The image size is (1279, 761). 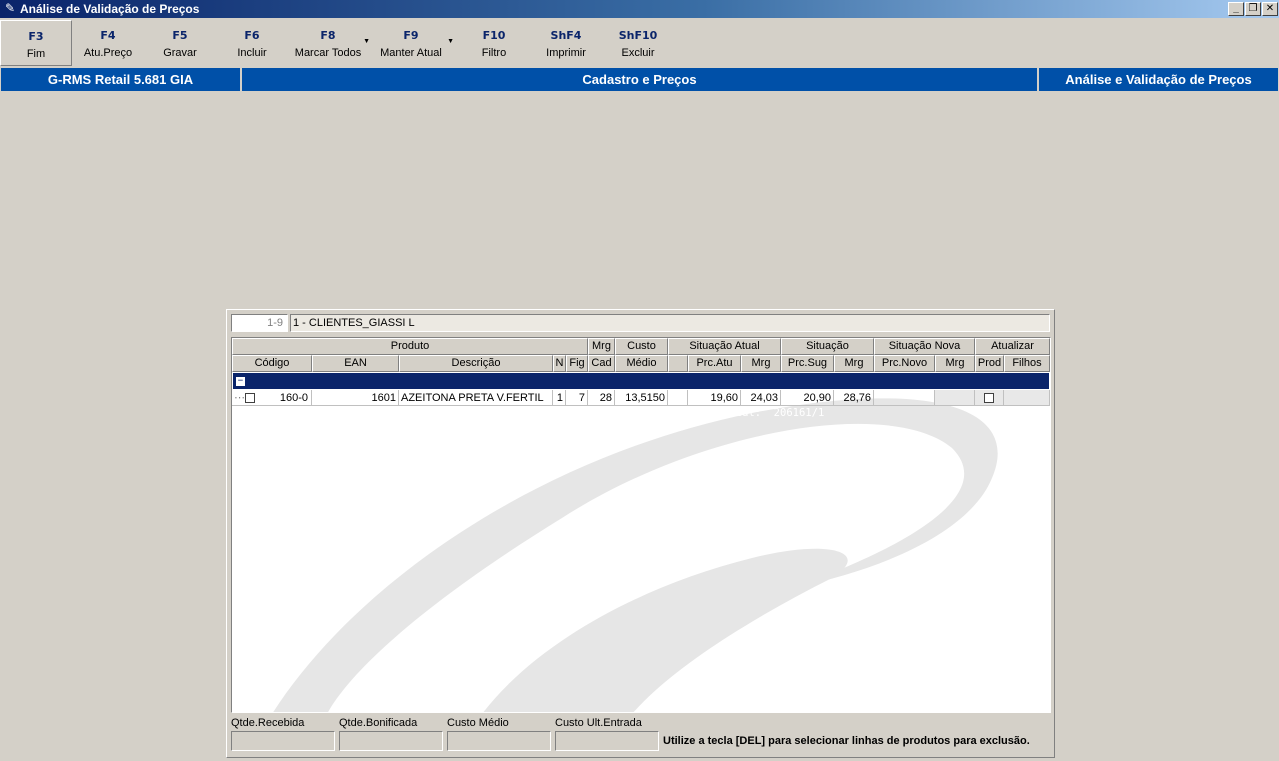 What do you see at coordinates (180, 35) in the screenshot?
I see `gravar-key: F5` at bounding box center [180, 35].